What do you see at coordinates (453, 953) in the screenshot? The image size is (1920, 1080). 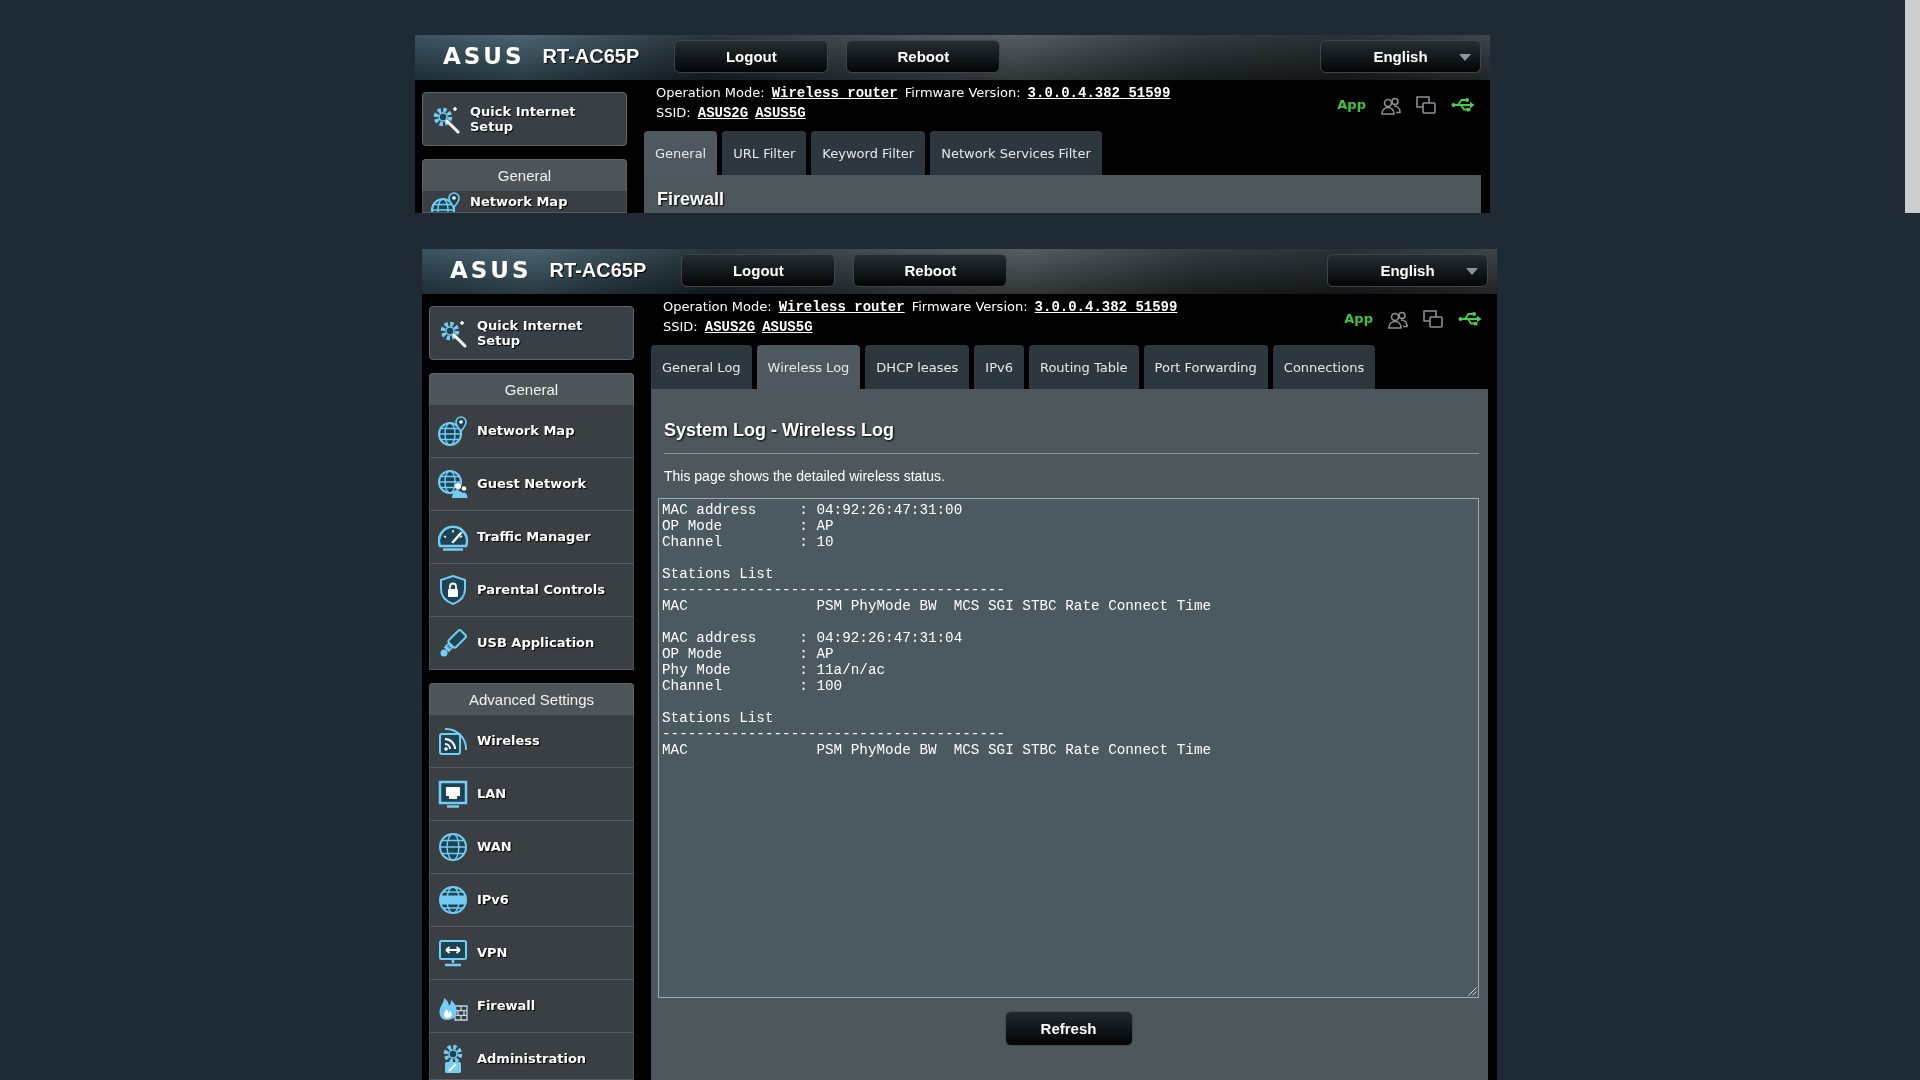 I see `monitor-arrows-icon` at bounding box center [453, 953].